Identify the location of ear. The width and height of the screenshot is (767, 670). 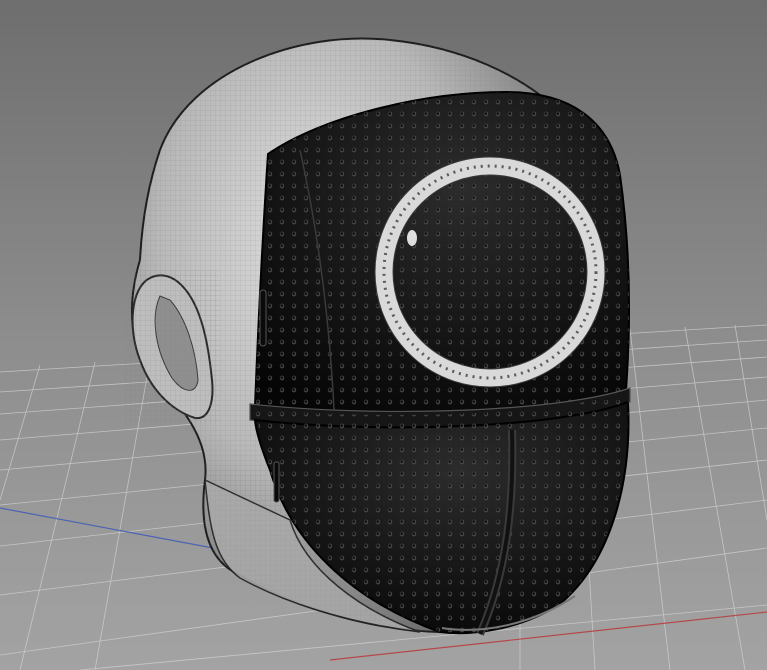
(172, 347).